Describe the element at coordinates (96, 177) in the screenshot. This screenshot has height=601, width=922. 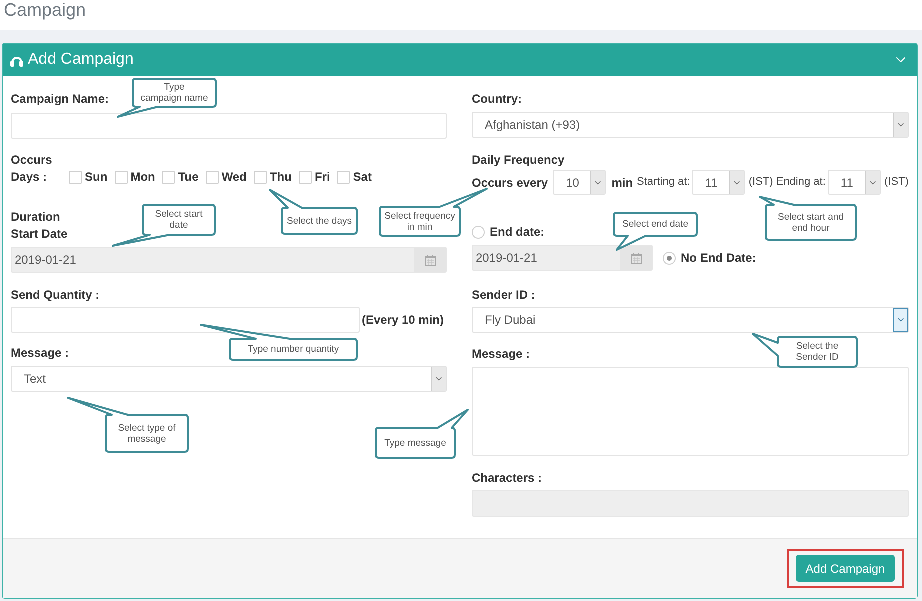
I see `day-label: Sun` at that location.